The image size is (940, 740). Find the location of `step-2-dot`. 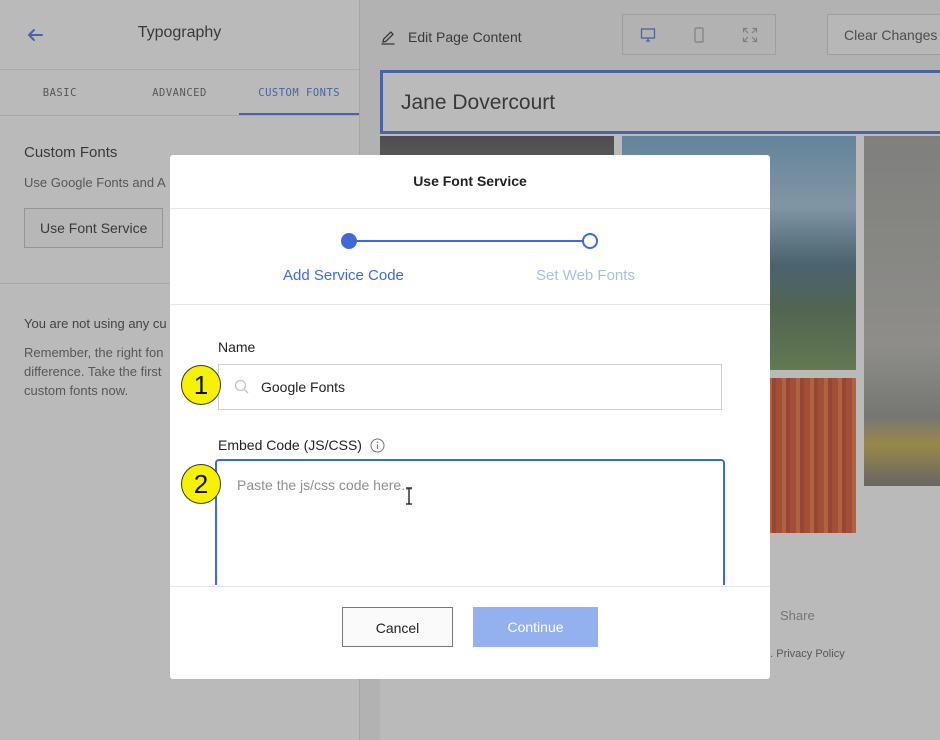

step-2-dot is located at coordinates (590, 241).